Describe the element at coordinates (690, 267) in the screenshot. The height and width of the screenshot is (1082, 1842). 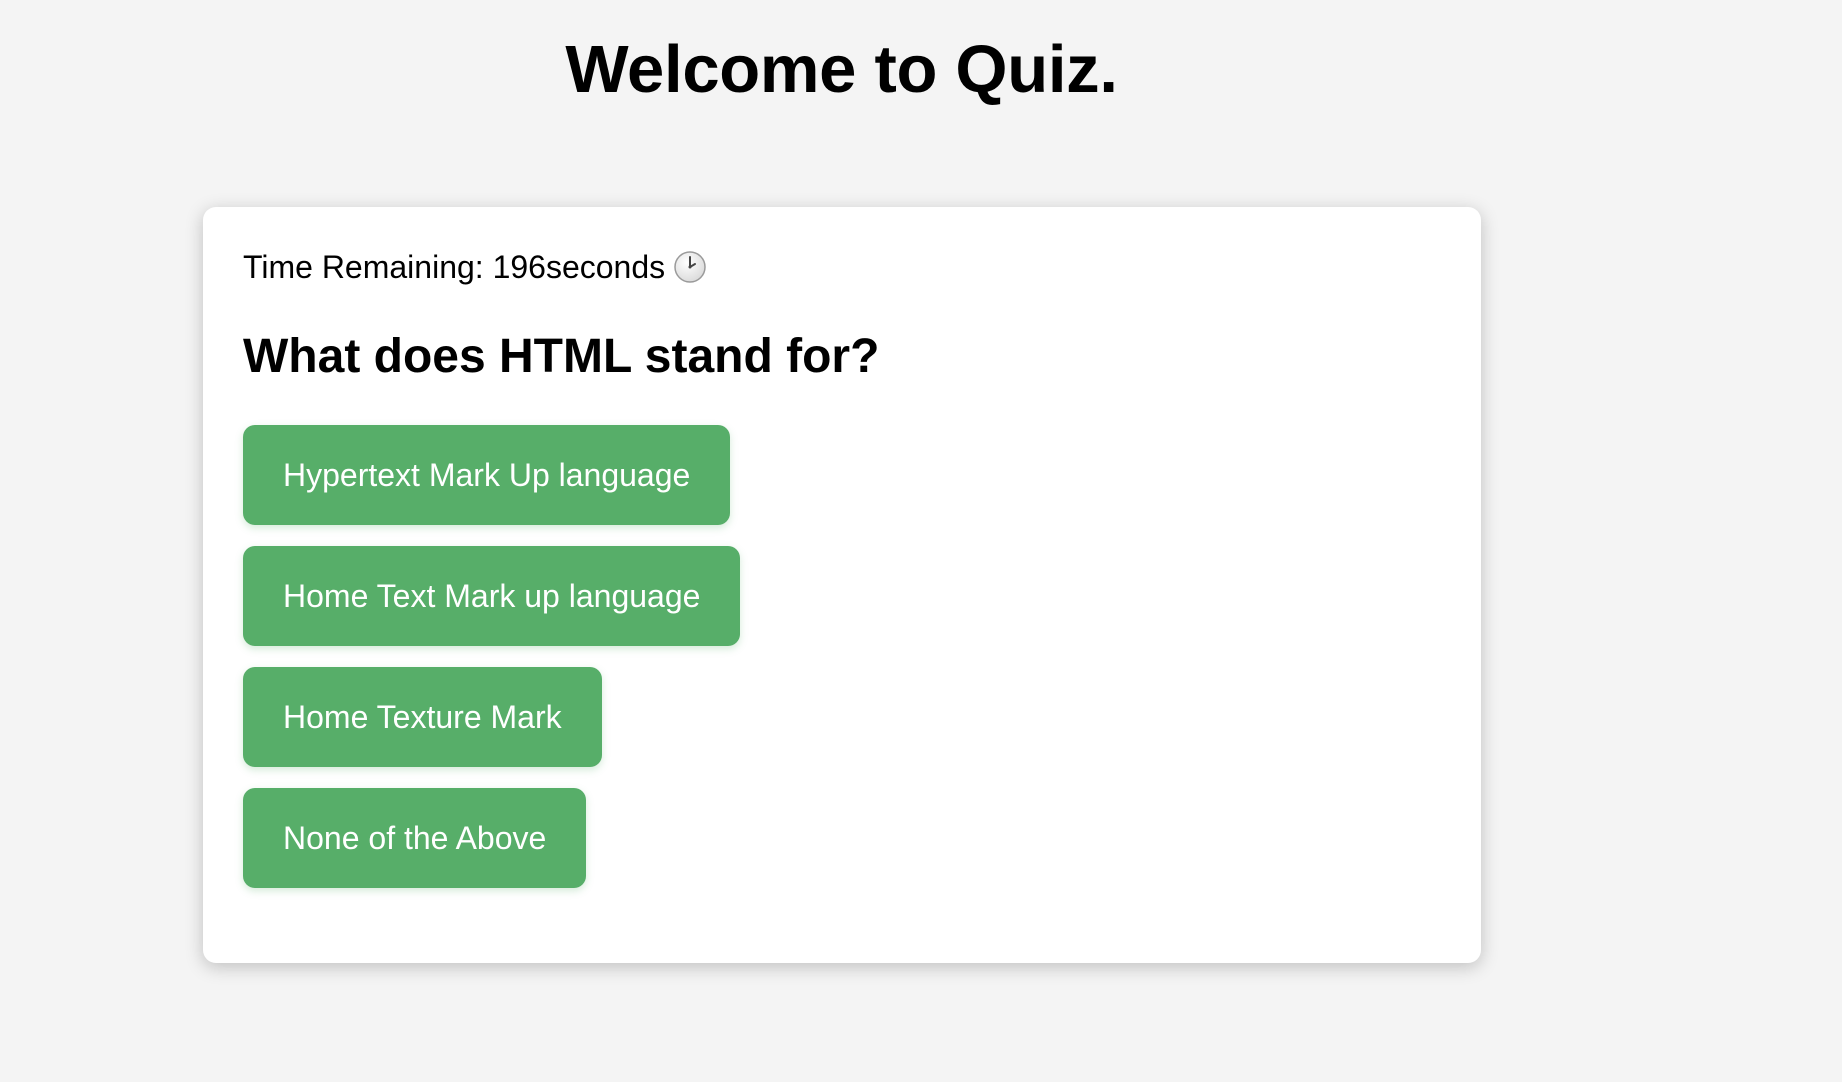
I see `clock-icon` at that location.